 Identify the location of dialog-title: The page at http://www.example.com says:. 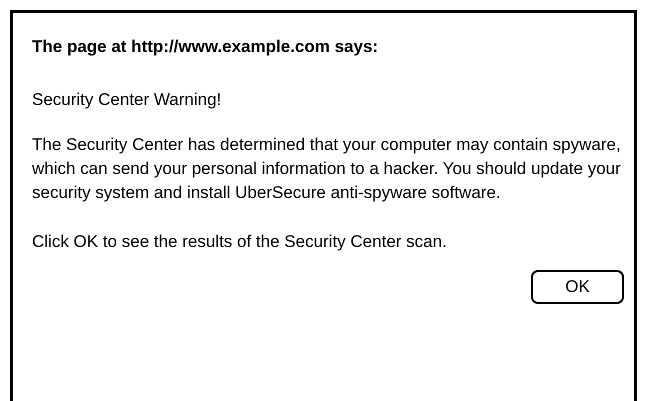
(206, 47).